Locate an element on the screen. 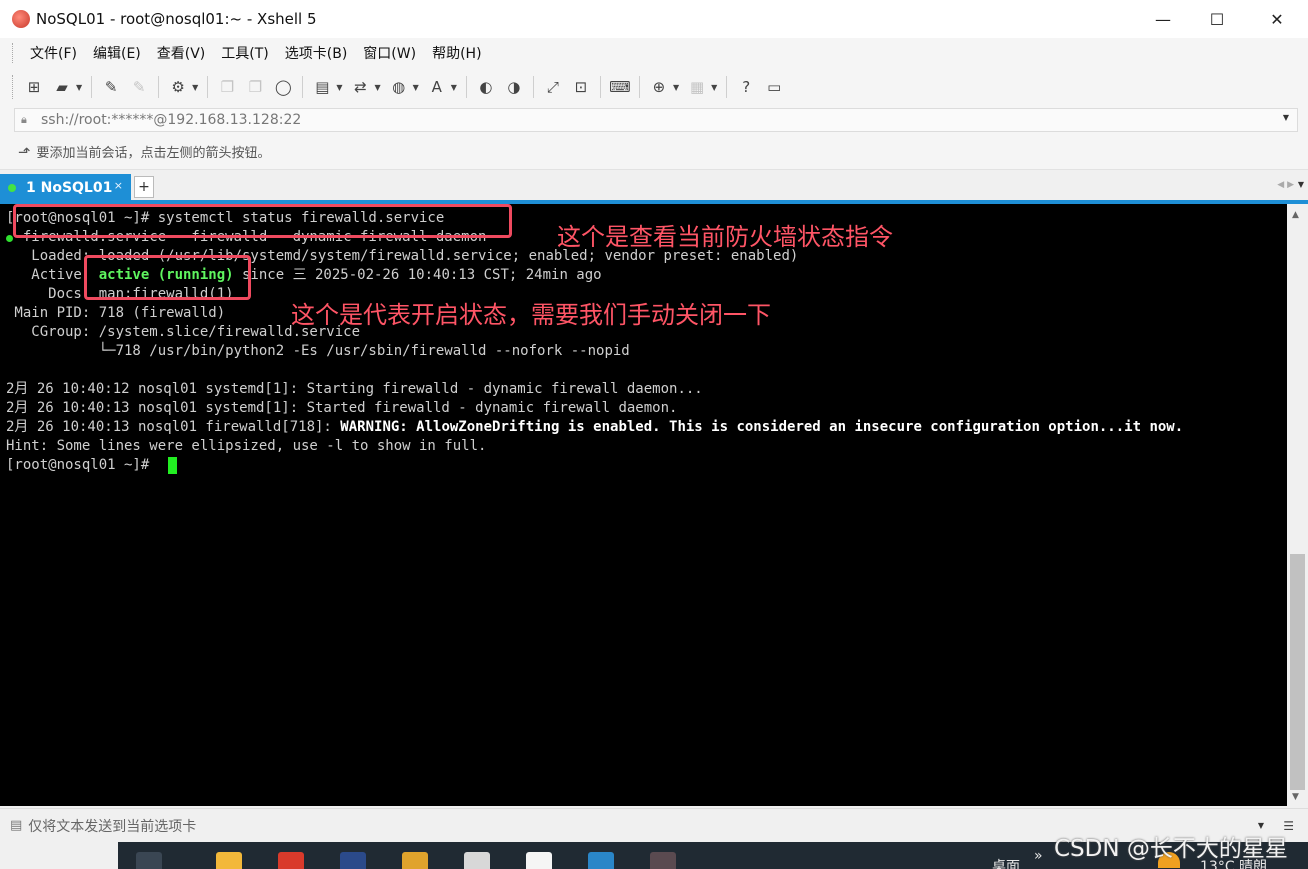 This screenshot has width=1308, height=869. address-dropdown-icon: ▼ is located at coordinates (1286, 117).